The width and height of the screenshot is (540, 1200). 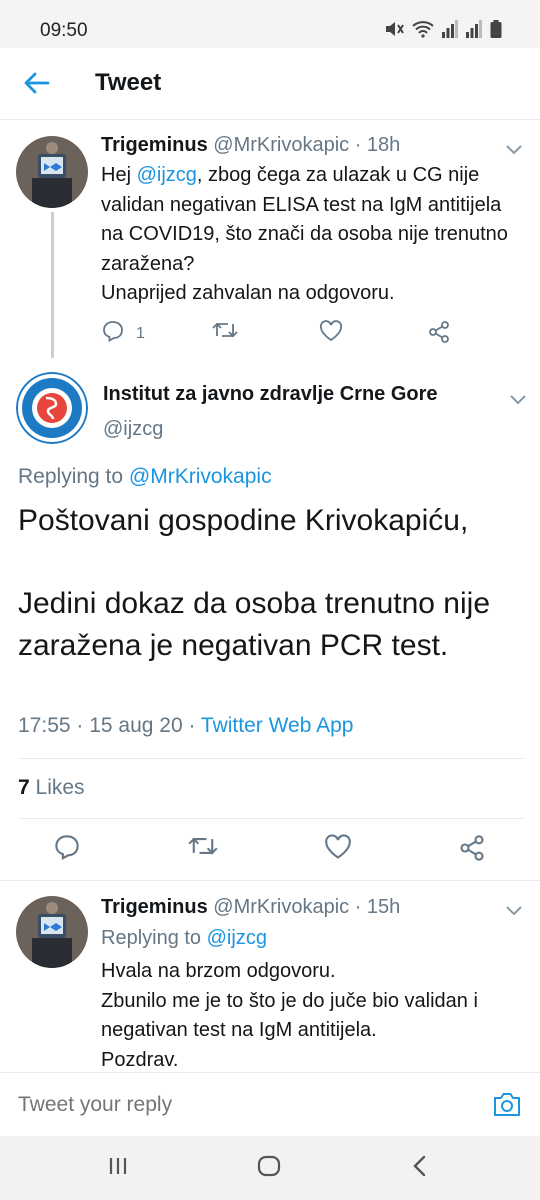 I want to click on reply-button: 1, so click(x=123, y=333).